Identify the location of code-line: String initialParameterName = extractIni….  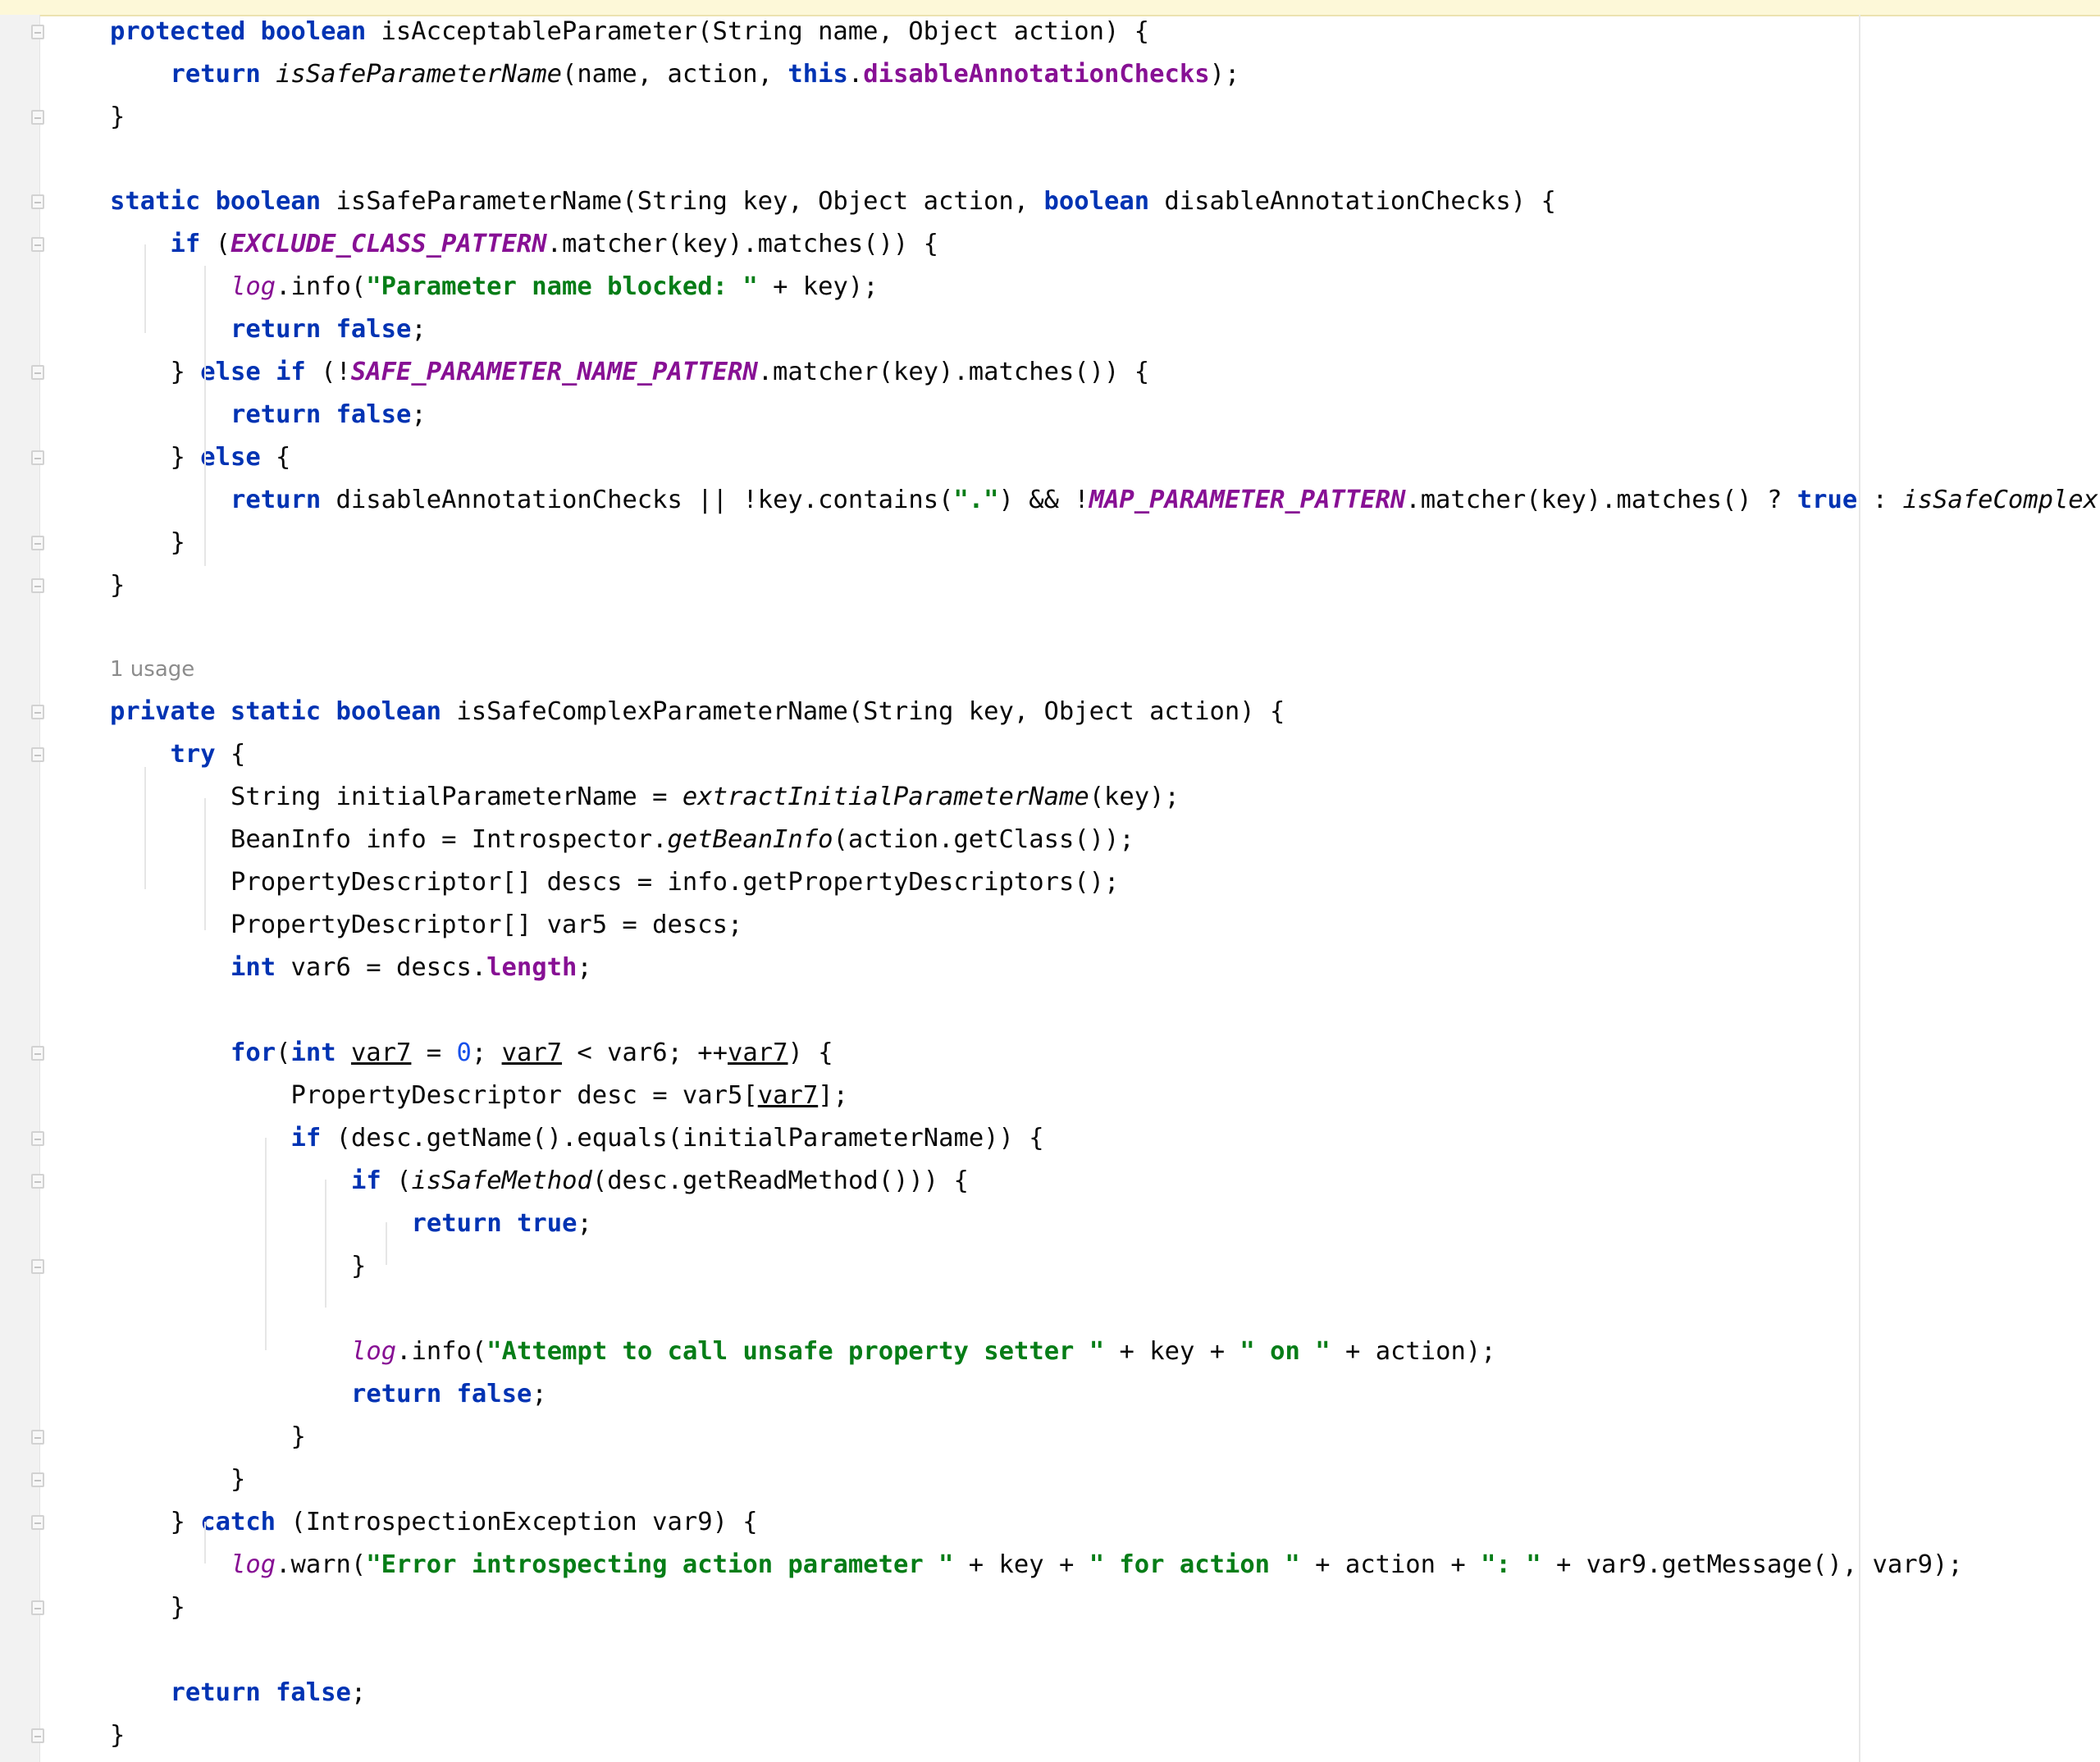
(1050, 797).